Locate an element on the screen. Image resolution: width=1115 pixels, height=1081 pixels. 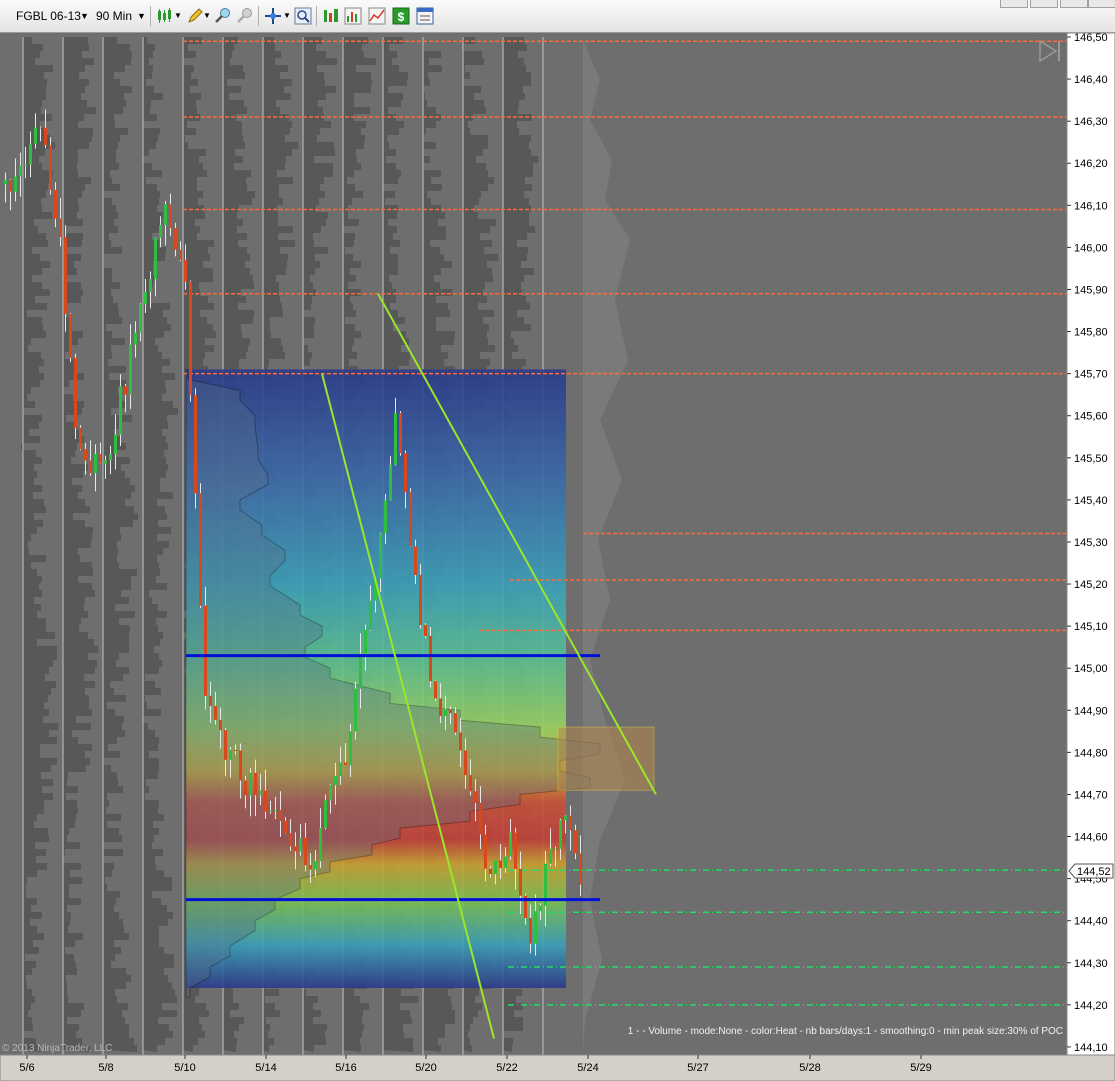
y-tick-label: 144,90 is located at coordinates (1091, 711).